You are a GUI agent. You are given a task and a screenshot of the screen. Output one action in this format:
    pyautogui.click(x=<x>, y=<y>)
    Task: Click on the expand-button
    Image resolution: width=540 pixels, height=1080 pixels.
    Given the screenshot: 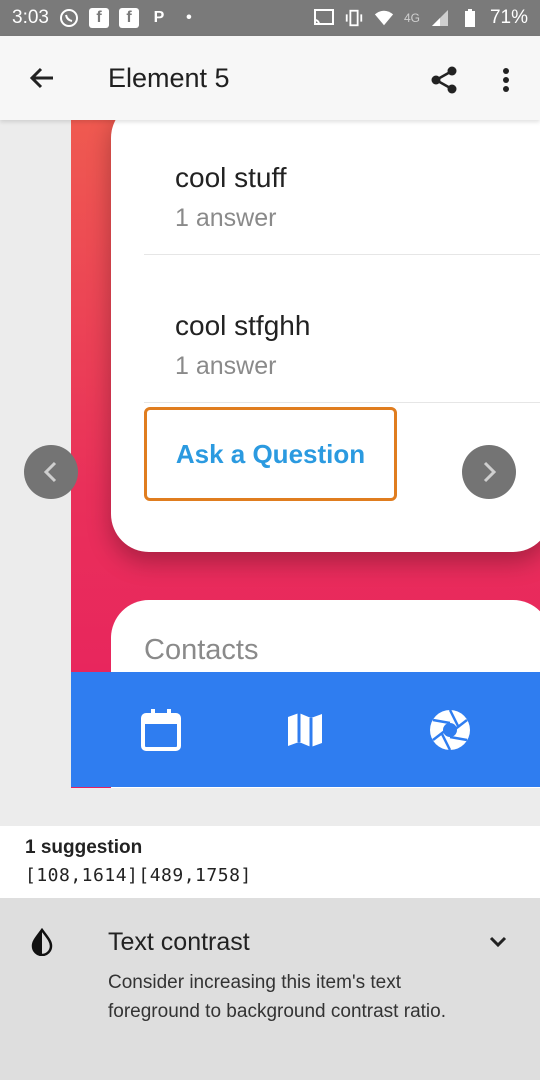 What is the action you would take?
    pyautogui.click(x=498, y=942)
    